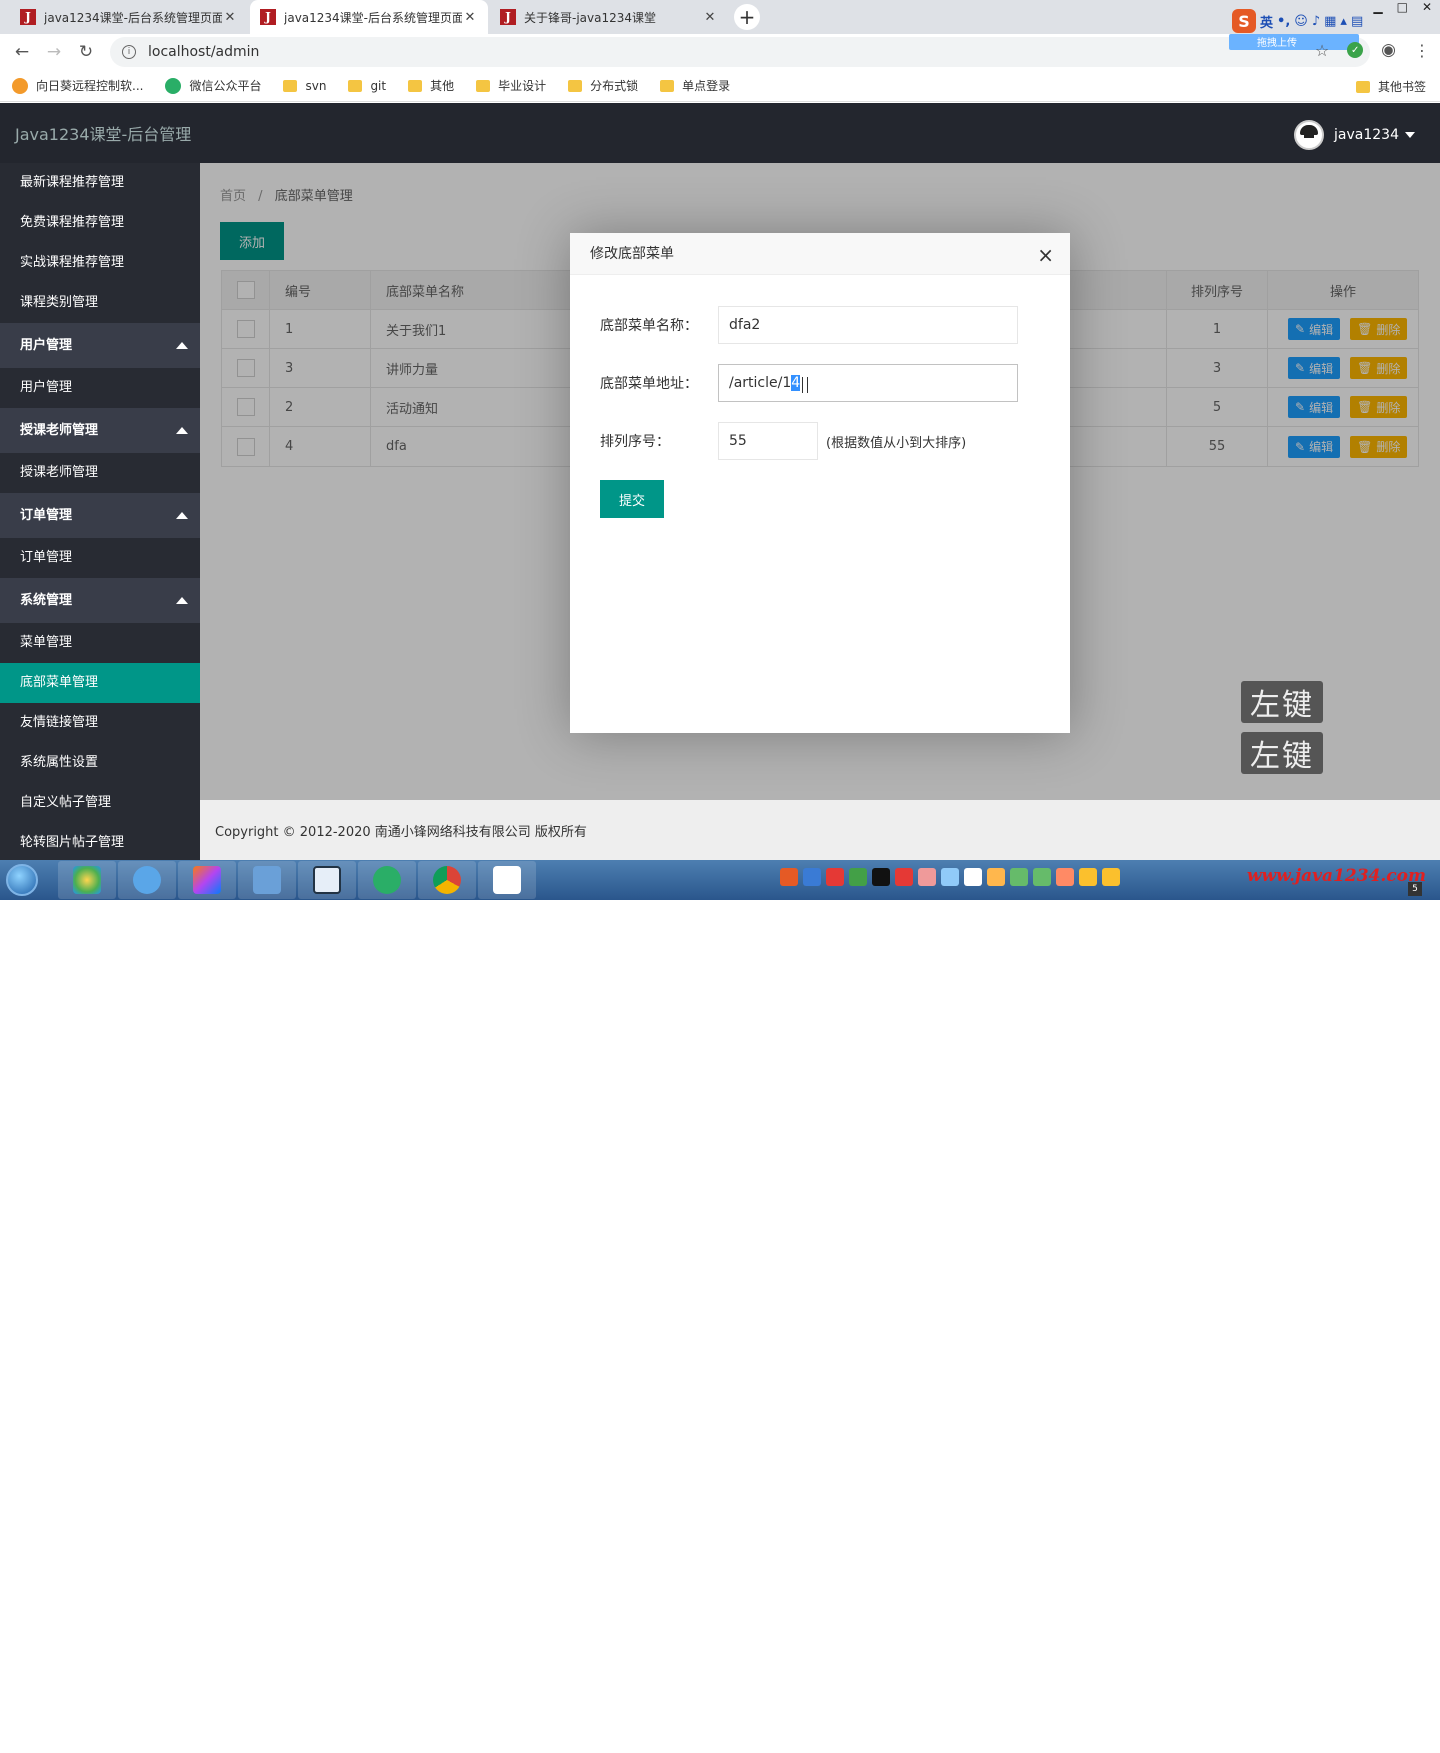 Image resolution: width=1440 pixels, height=1753 pixels. What do you see at coordinates (632, 499) in the screenshot?
I see `submit-button: 提交` at bounding box center [632, 499].